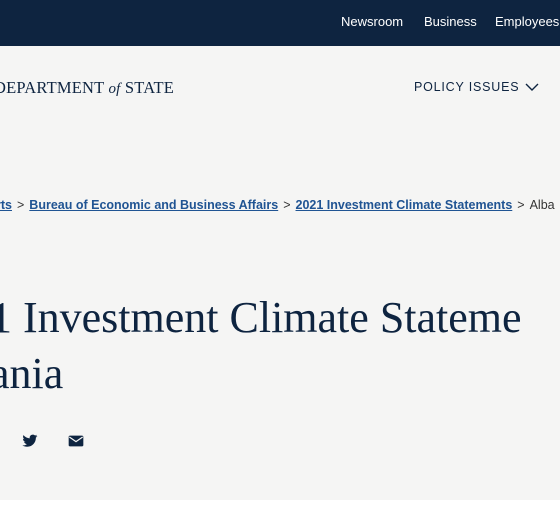  What do you see at coordinates (280, 23) in the screenshot?
I see `top-bar: Newsroom Business Employees` at bounding box center [280, 23].